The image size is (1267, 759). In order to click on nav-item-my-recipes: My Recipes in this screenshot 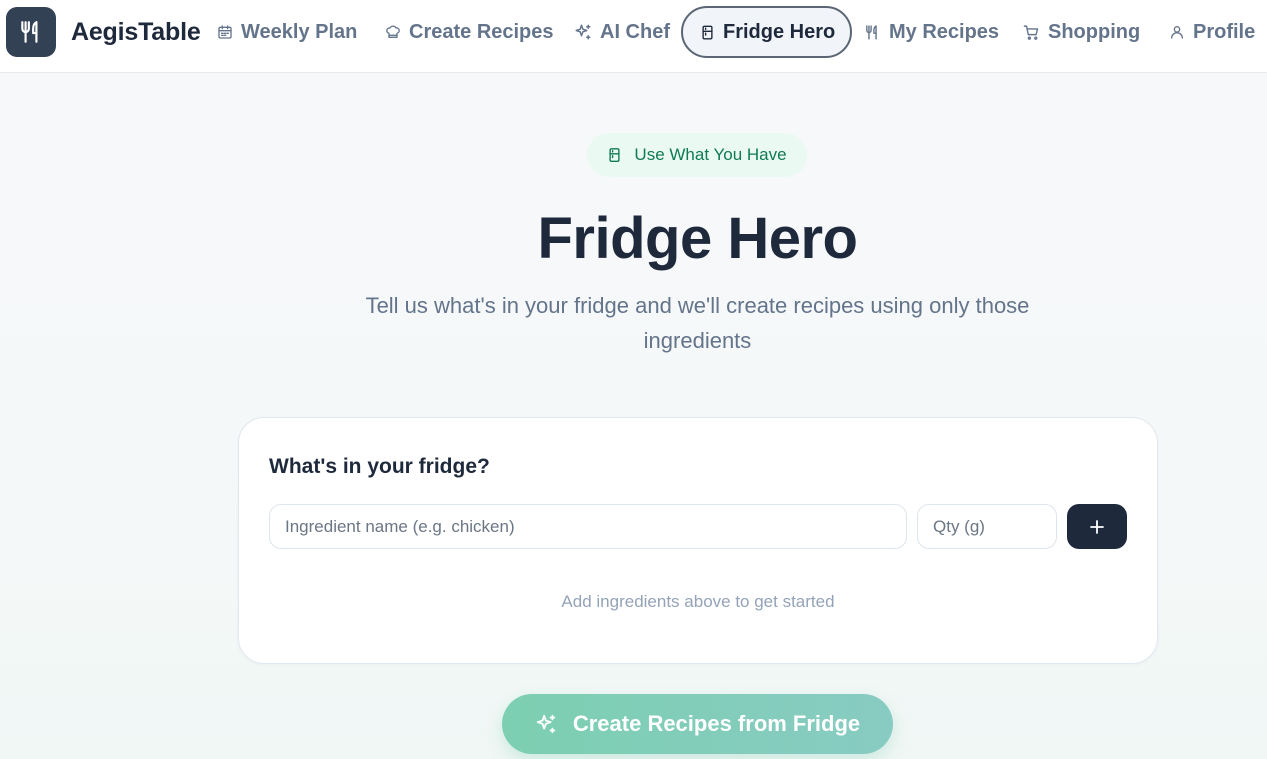, I will do `click(931, 32)`.